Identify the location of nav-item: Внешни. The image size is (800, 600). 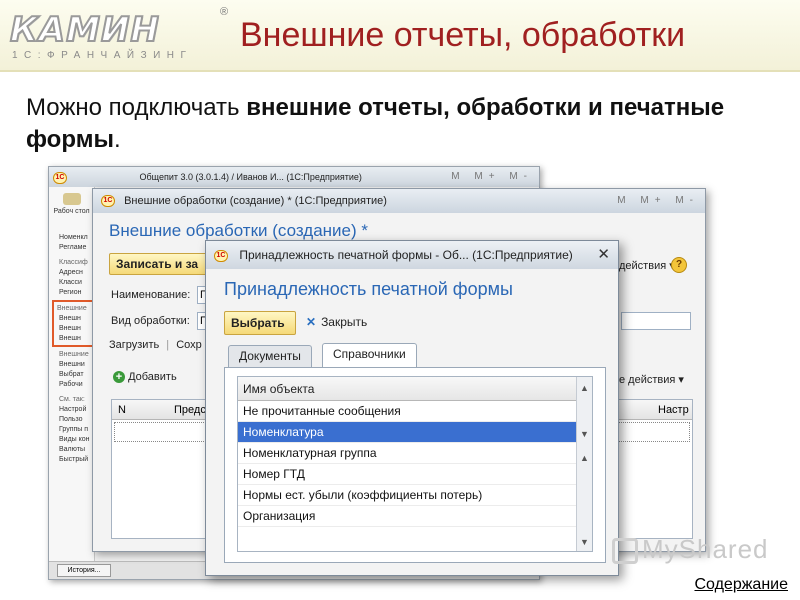
(71, 365).